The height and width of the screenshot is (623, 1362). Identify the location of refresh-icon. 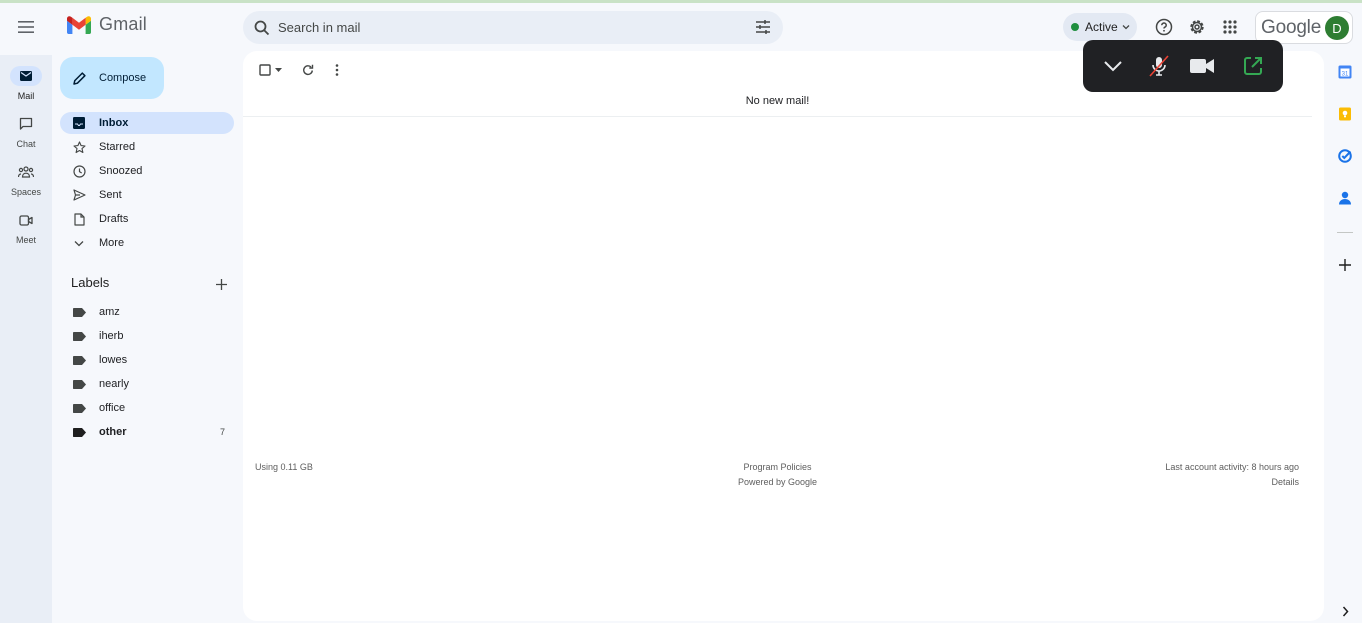
(308, 70).